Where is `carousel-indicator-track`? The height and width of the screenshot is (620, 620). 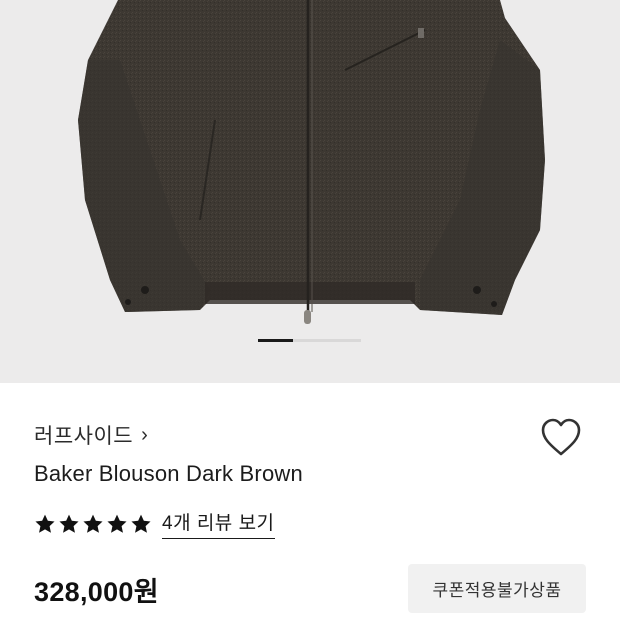
carousel-indicator-track is located at coordinates (327, 340).